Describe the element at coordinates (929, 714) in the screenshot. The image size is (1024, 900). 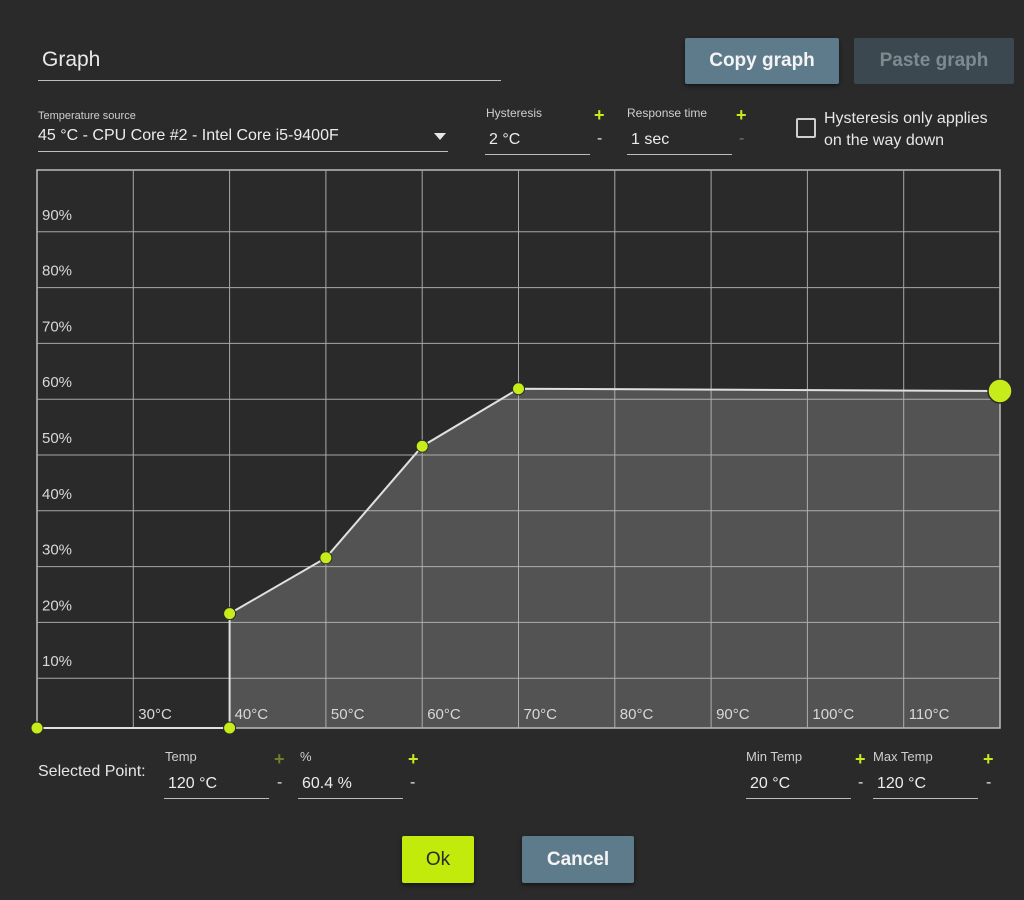
I see `x-tick-label: 110°C` at that location.